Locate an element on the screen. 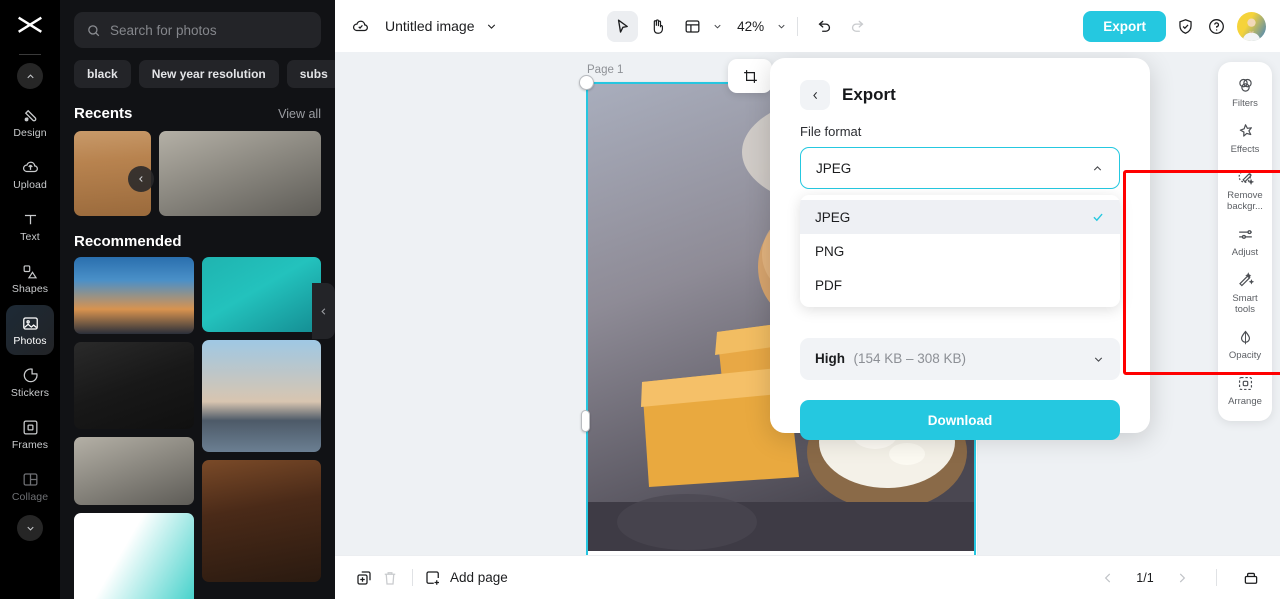  tool-label: Effects is located at coordinates (1245, 149).